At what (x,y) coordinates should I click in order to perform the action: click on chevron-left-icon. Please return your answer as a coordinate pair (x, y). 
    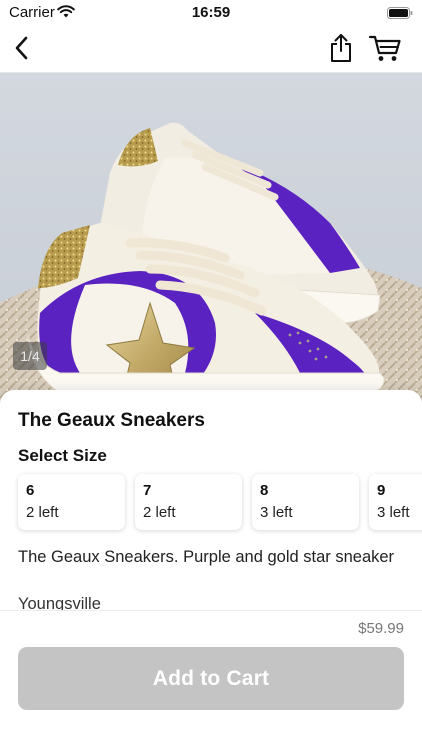
    Looking at the image, I should click on (21, 48).